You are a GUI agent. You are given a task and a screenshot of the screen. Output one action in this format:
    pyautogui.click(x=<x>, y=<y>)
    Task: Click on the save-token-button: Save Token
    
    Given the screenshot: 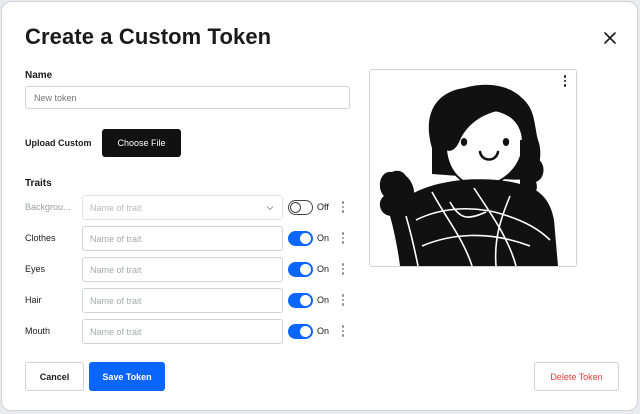 What is the action you would take?
    pyautogui.click(x=127, y=376)
    